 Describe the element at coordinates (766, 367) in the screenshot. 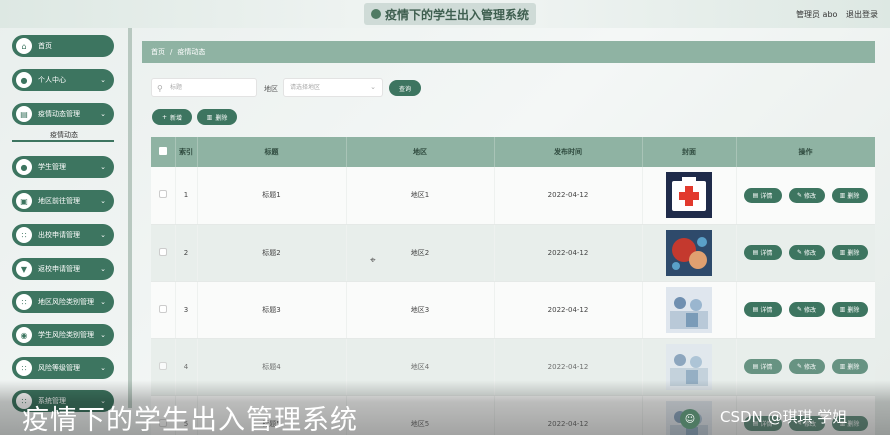

I see `detail-label: 详情` at that location.